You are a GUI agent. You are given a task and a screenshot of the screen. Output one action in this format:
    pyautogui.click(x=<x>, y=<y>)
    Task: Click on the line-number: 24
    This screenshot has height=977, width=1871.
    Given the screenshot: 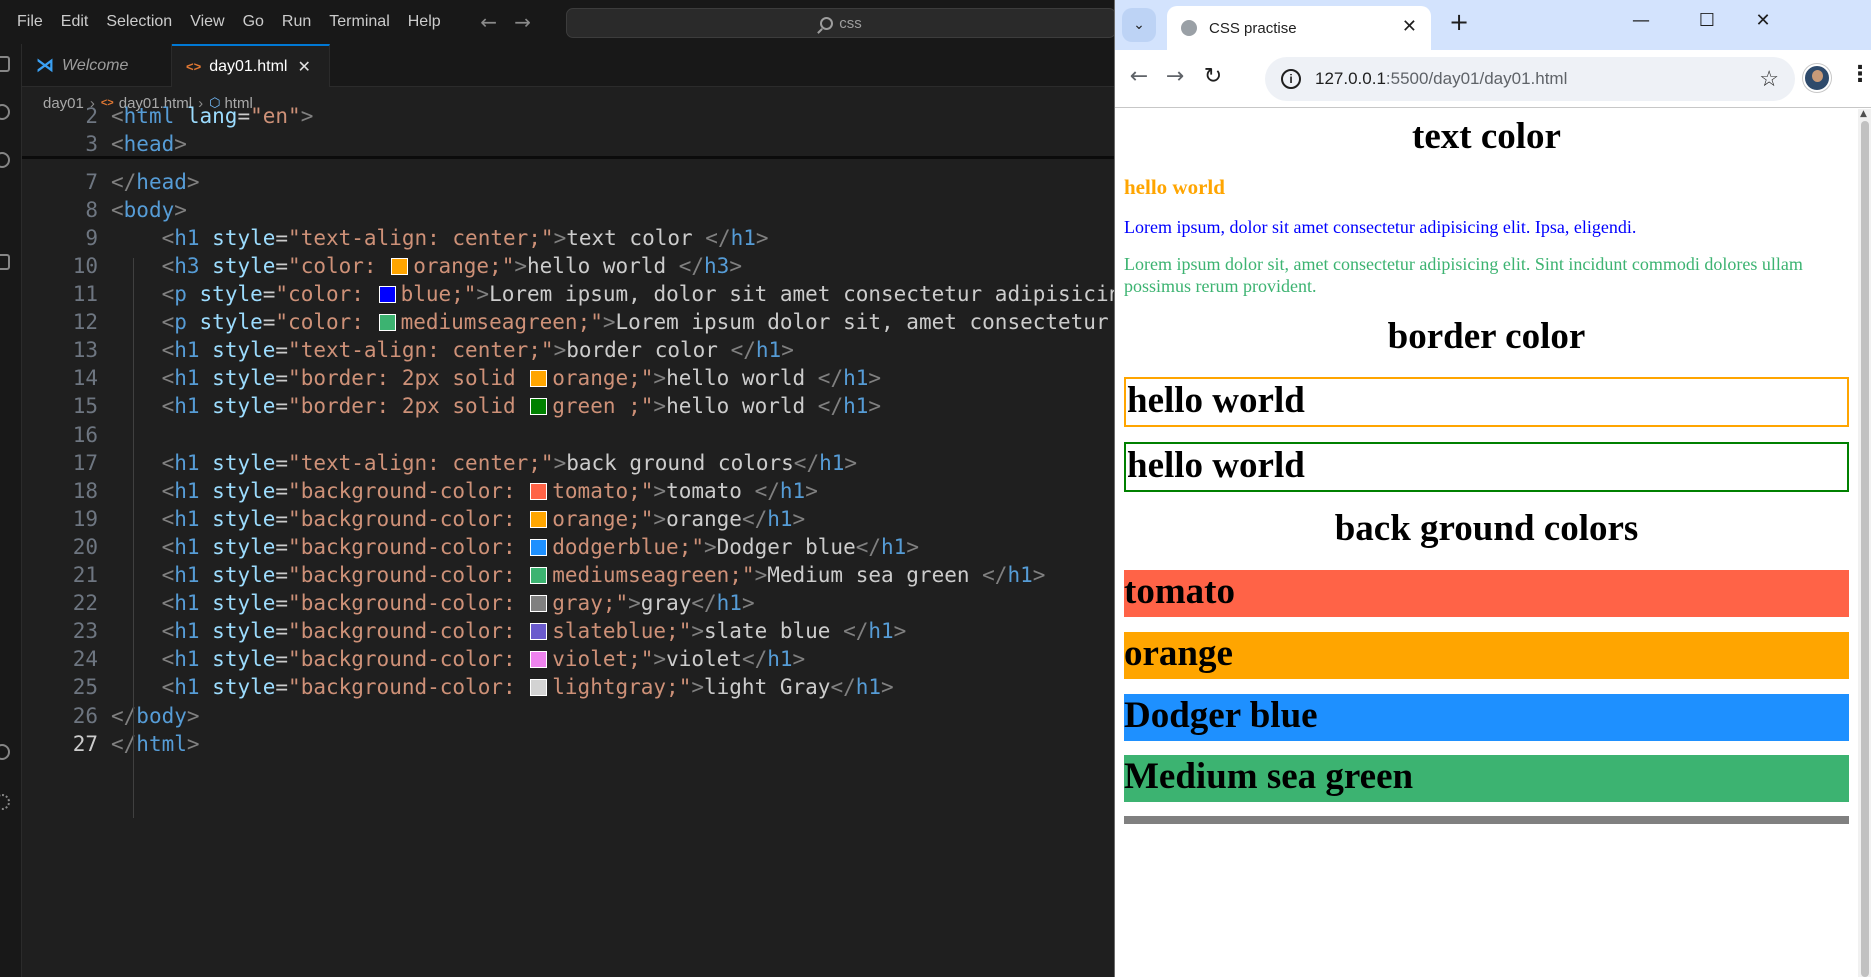 What is the action you would take?
    pyautogui.click(x=85, y=659)
    